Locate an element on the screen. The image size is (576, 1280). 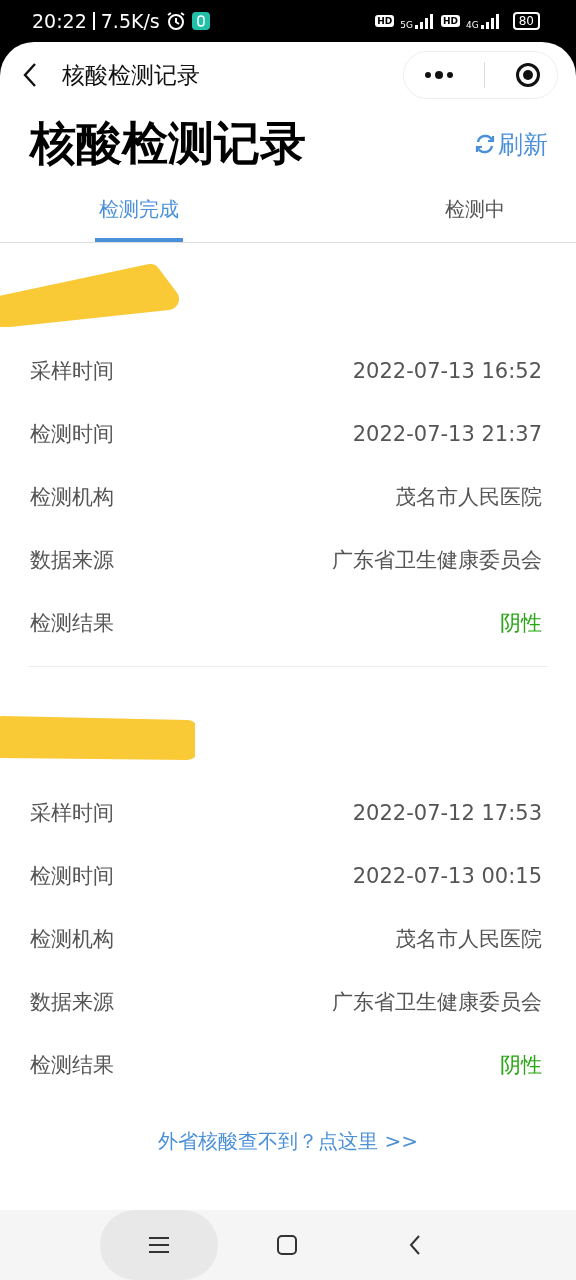
field-value: 2022-07-13 00:15 is located at coordinates (447, 875).